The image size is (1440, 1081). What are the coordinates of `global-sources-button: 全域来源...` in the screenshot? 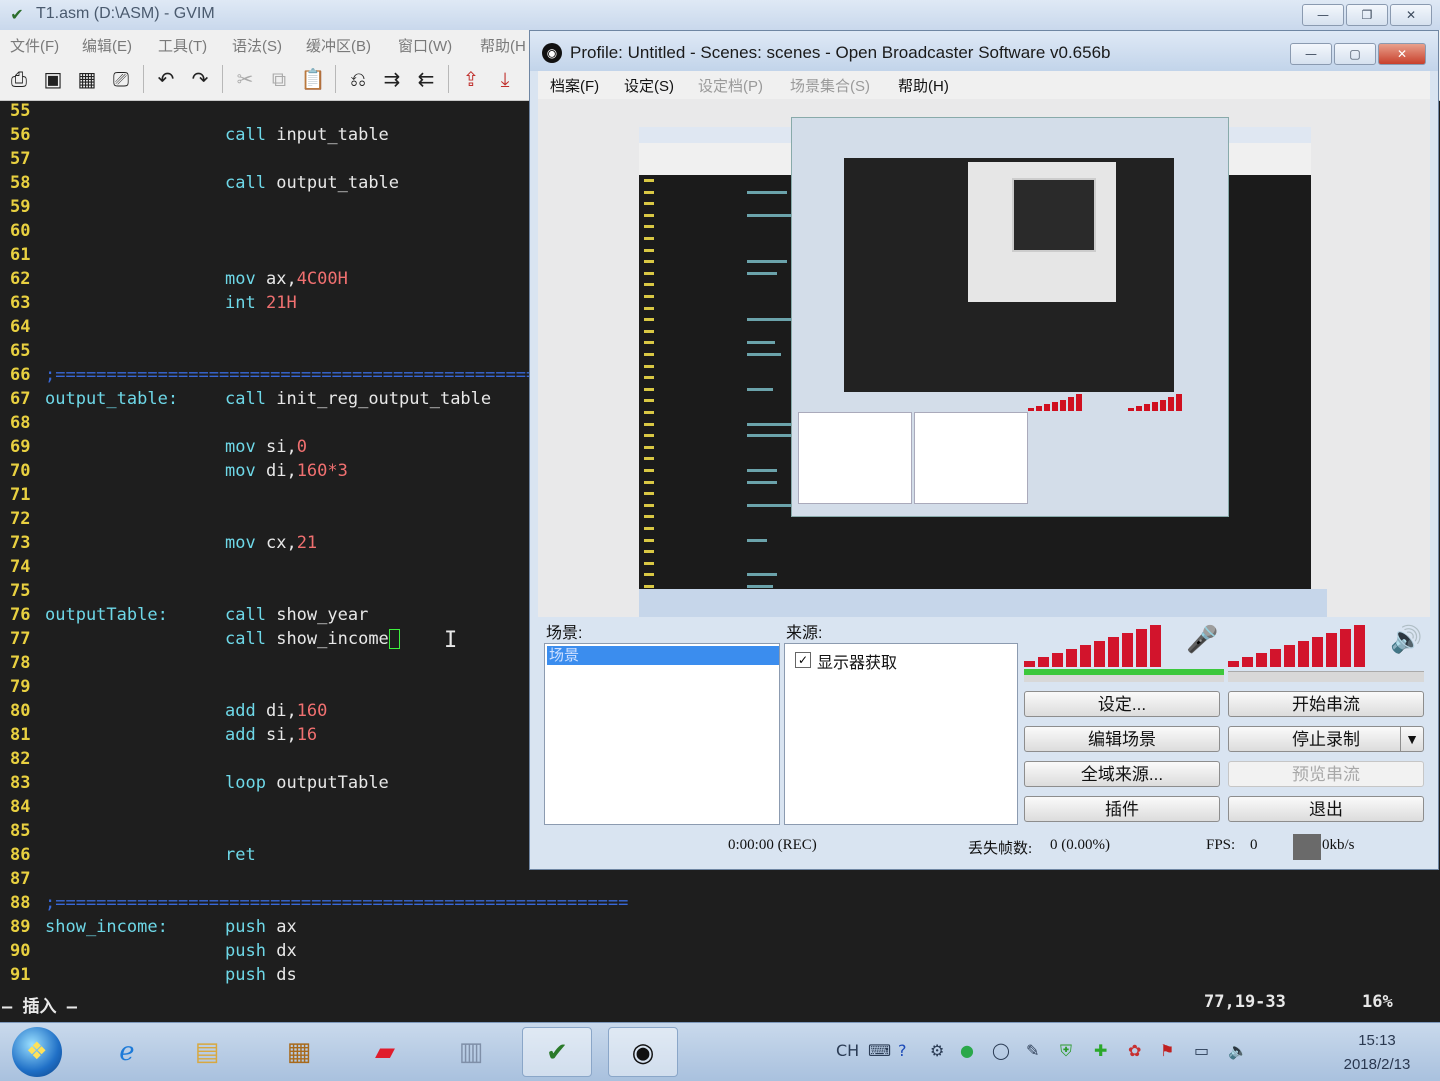 It's located at (1122, 774).